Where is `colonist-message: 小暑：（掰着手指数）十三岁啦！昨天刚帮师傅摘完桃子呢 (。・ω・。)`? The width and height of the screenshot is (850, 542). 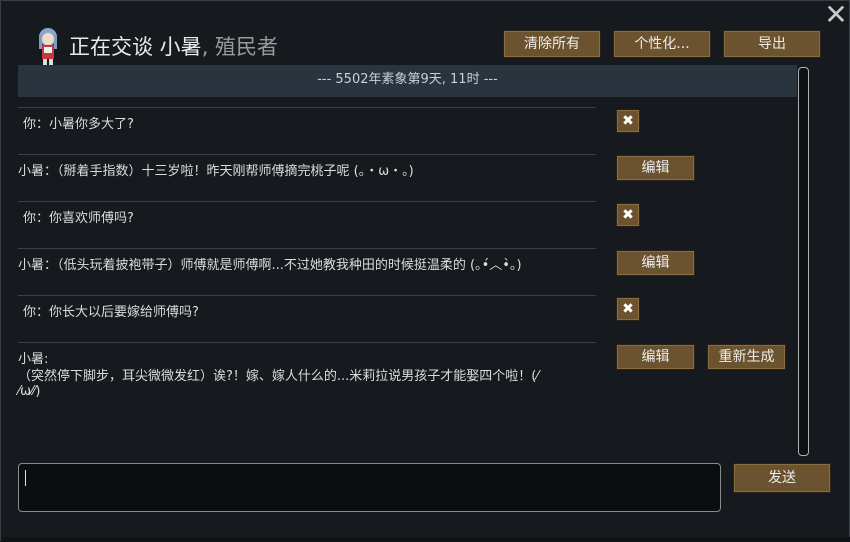
colonist-message: 小暑：（掰着手指数）十三岁啦！昨天刚帮师傅摘完桃子呢 (。・ω・。) is located at coordinates (216, 171).